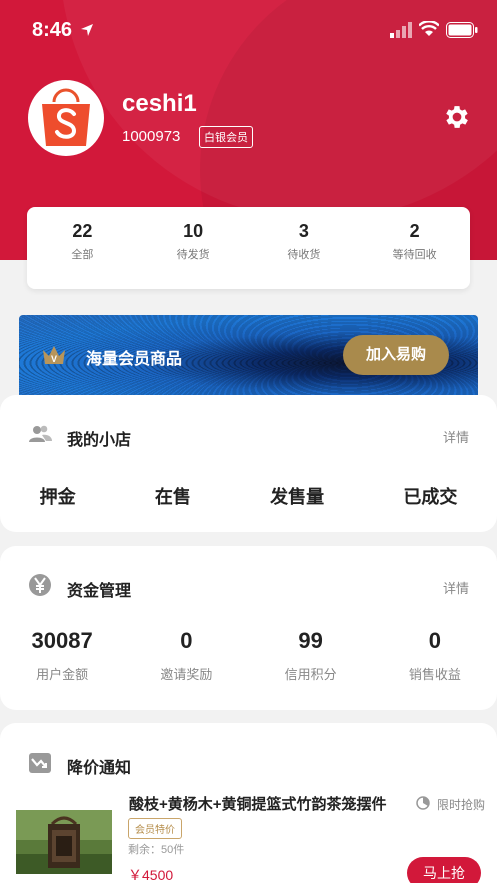  What do you see at coordinates (297, 496) in the screenshot?
I see `shop-item-sales-volume: 发售量` at bounding box center [297, 496].